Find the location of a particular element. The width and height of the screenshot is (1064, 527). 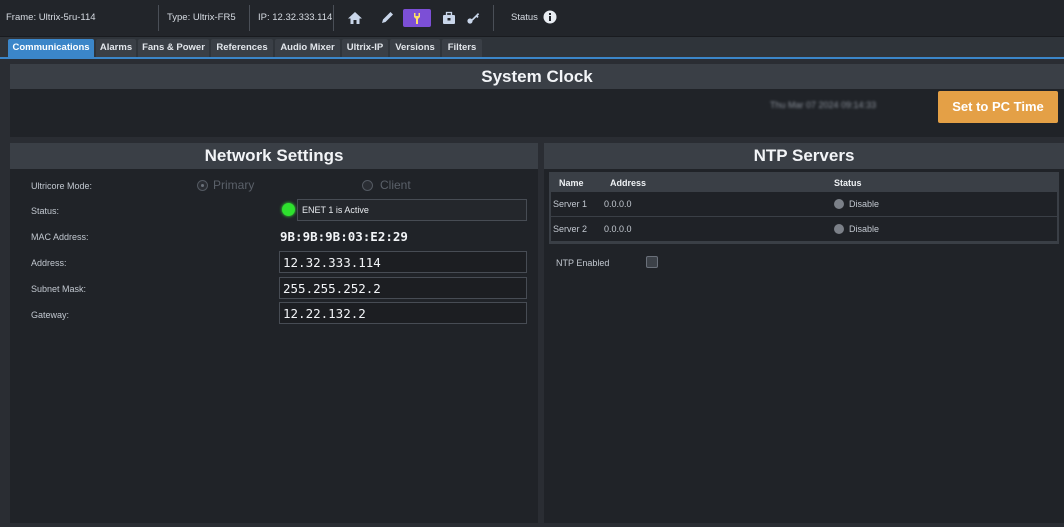

address-label: Address: is located at coordinates (49, 263).